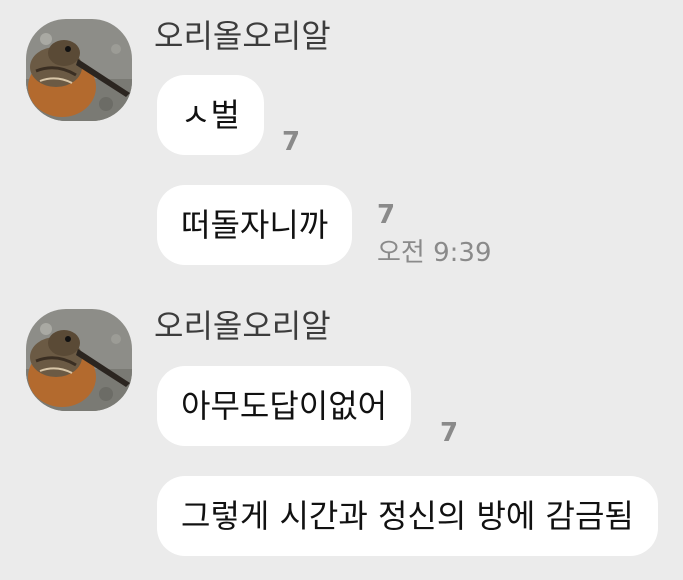  I want to click on message-bubble: 그렇게 시간과 정신의 방에 감금됨, so click(407, 516).